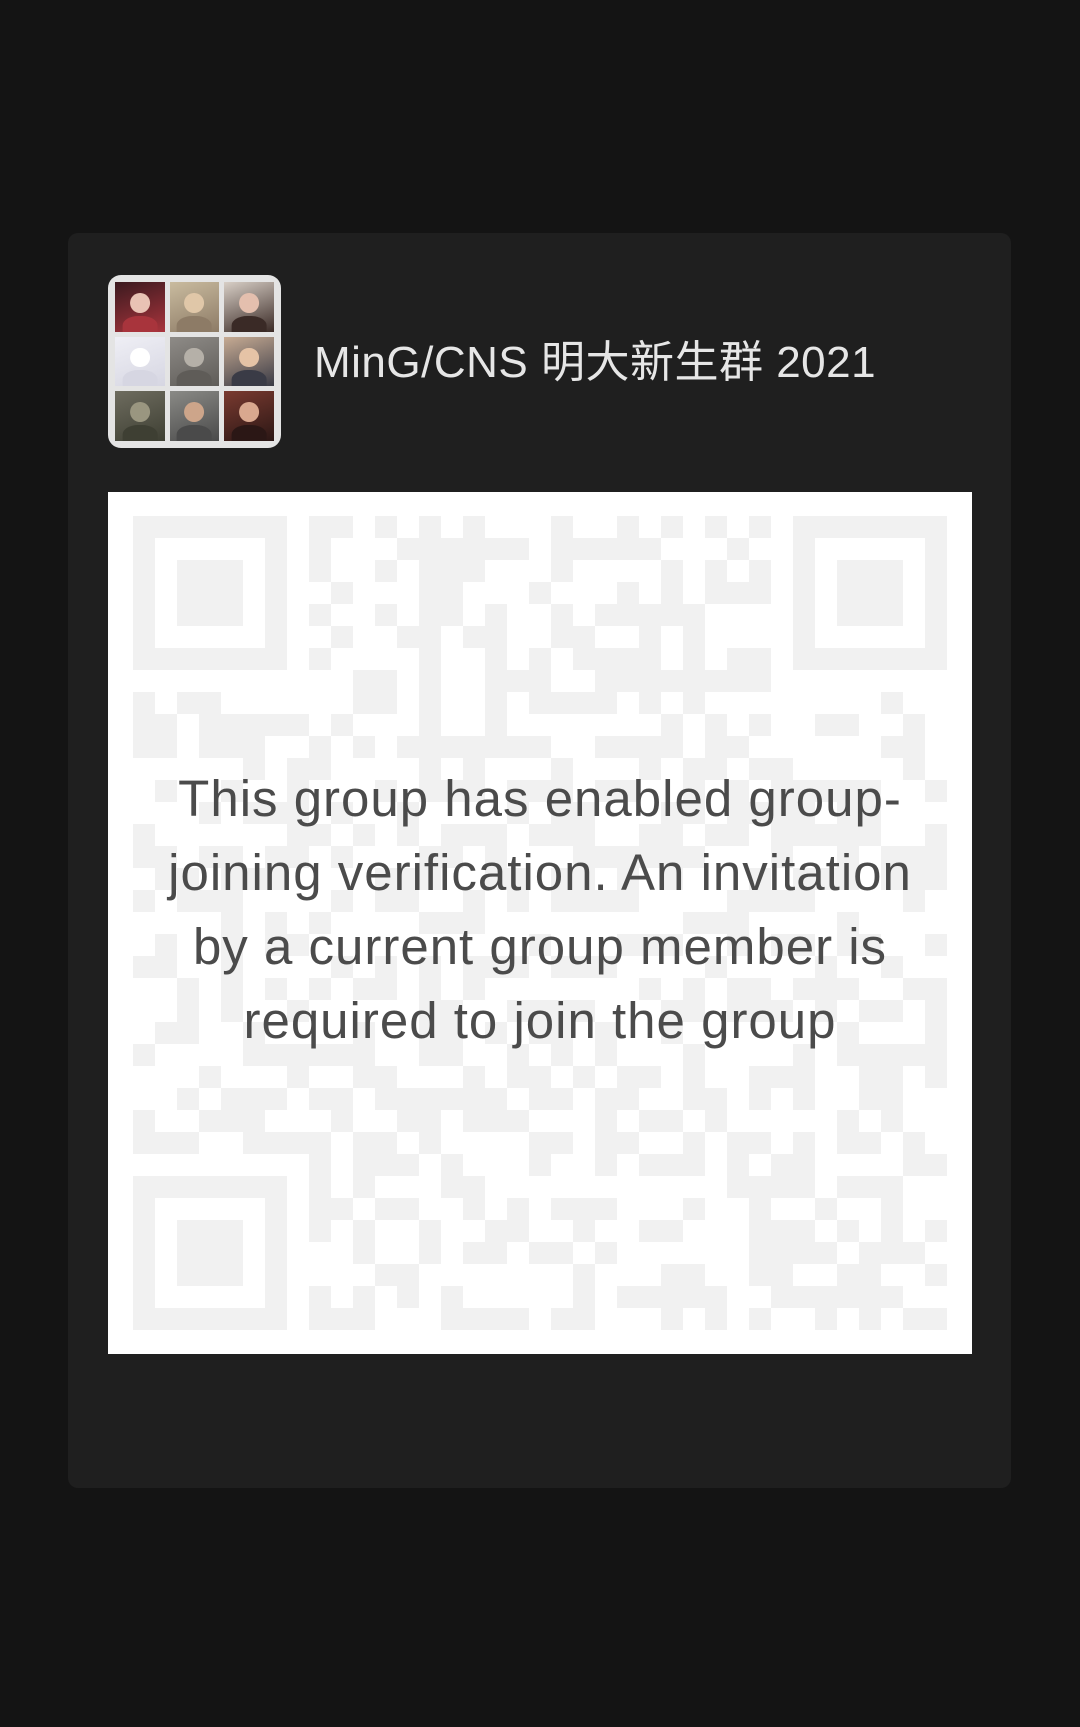 The height and width of the screenshot is (1727, 1080). I want to click on group-avatar, so click(194, 361).